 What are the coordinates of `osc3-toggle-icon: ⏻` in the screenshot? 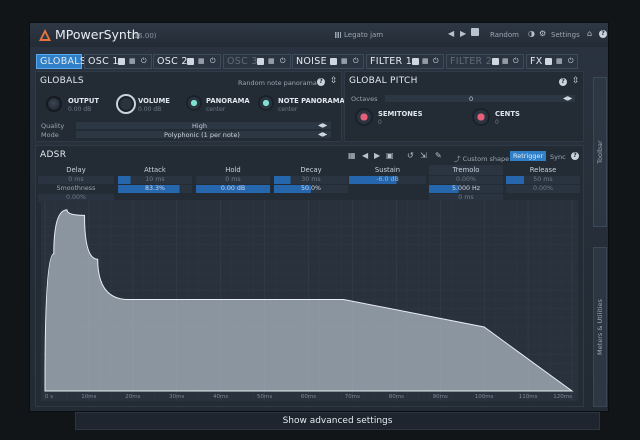 It's located at (283, 61).